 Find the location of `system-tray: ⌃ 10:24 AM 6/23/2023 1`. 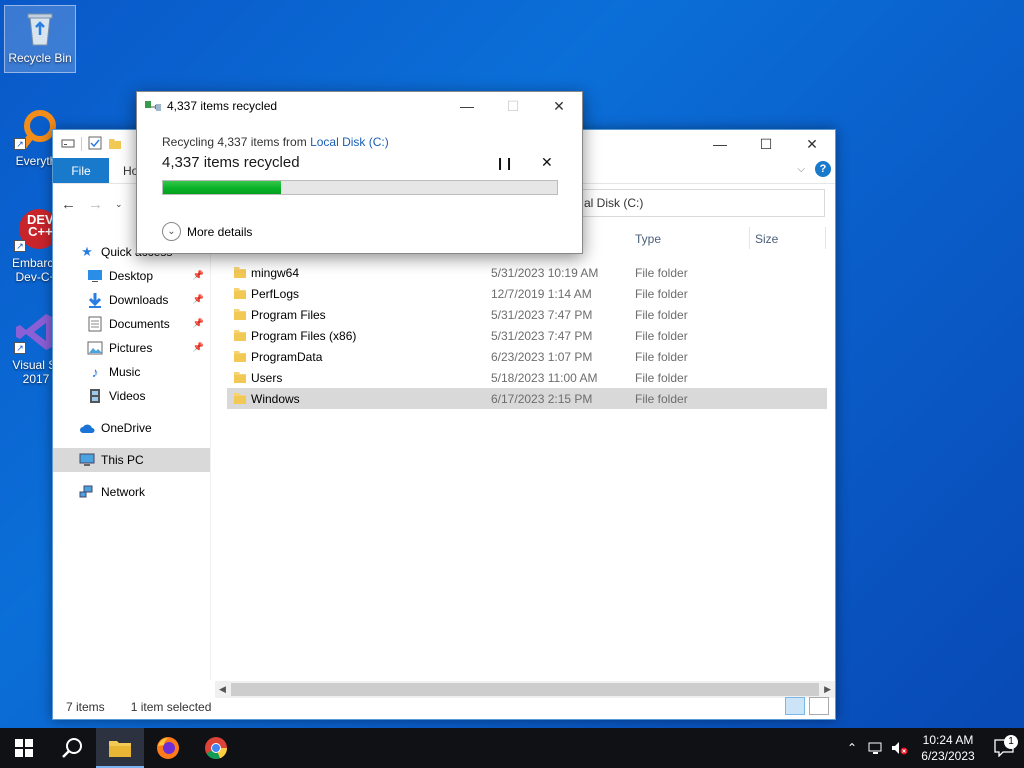

system-tray: ⌃ 10:24 AM 6/23/2023 1 is located at coordinates (932, 748).